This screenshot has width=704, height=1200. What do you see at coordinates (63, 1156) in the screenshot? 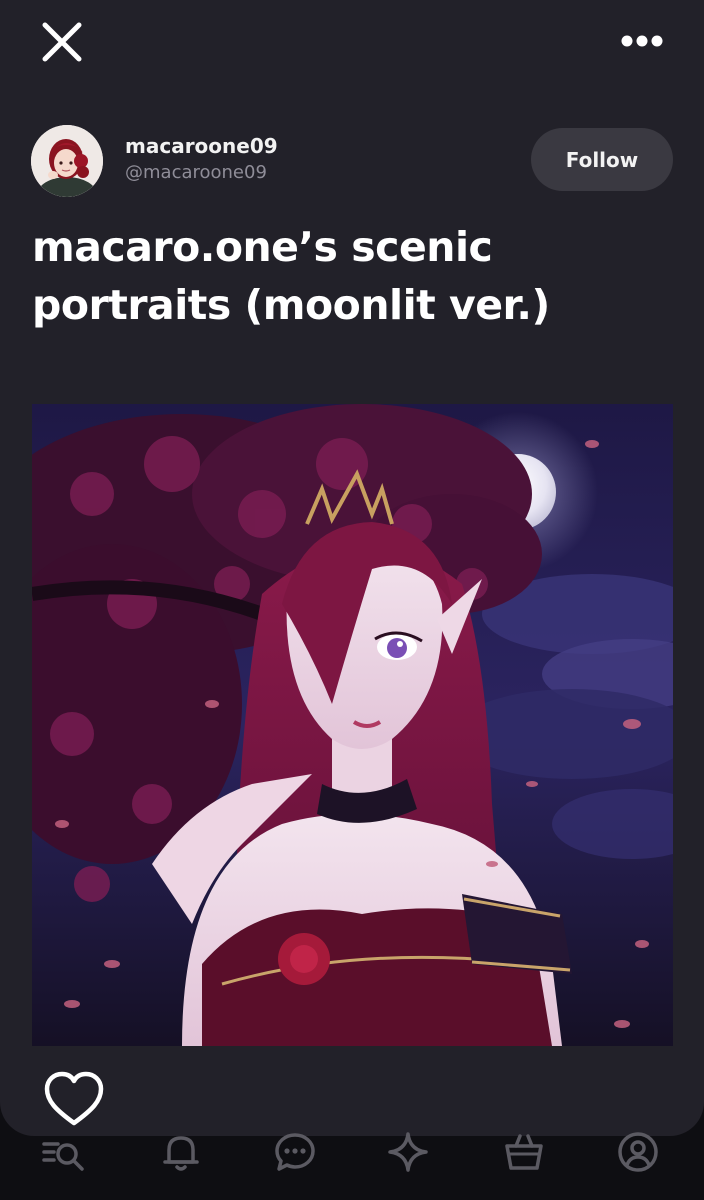
I see `search-feed-icon` at bounding box center [63, 1156].